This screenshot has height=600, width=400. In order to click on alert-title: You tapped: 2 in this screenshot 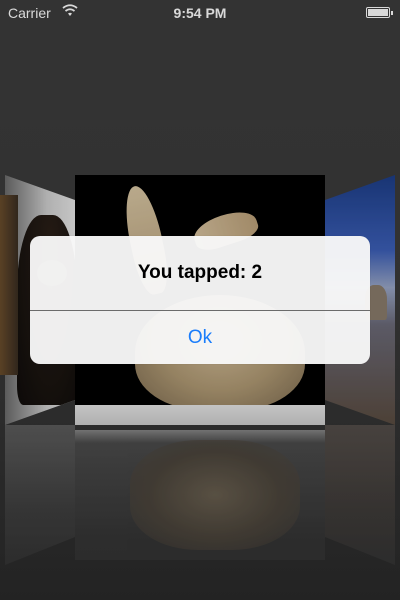, I will do `click(200, 272)`.